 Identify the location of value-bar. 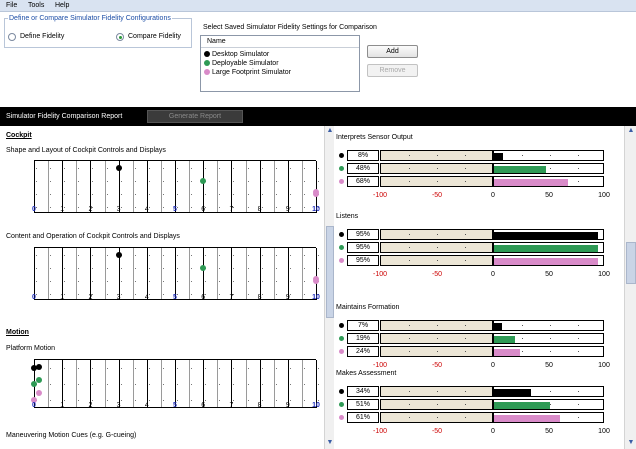
(546, 248).